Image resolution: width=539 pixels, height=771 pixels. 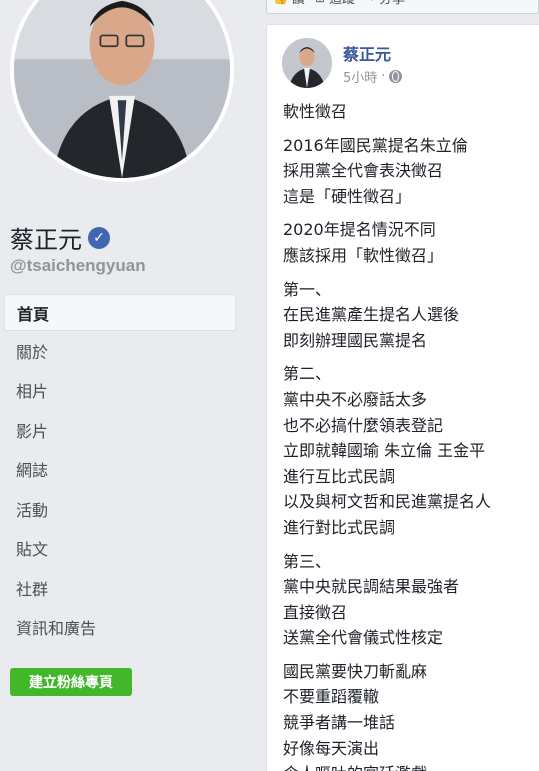 I want to click on post-text-line: 國民黨要快刀斬亂麻, so click(x=355, y=671).